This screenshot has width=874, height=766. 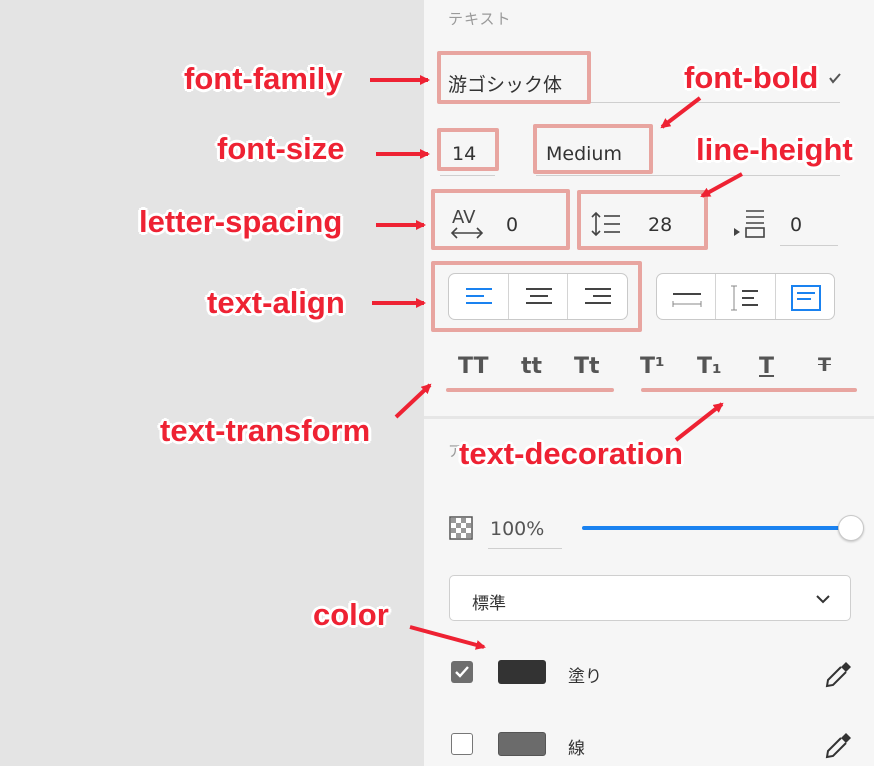 What do you see at coordinates (699, 422) in the screenshot?
I see `arrow-text-decoration` at bounding box center [699, 422].